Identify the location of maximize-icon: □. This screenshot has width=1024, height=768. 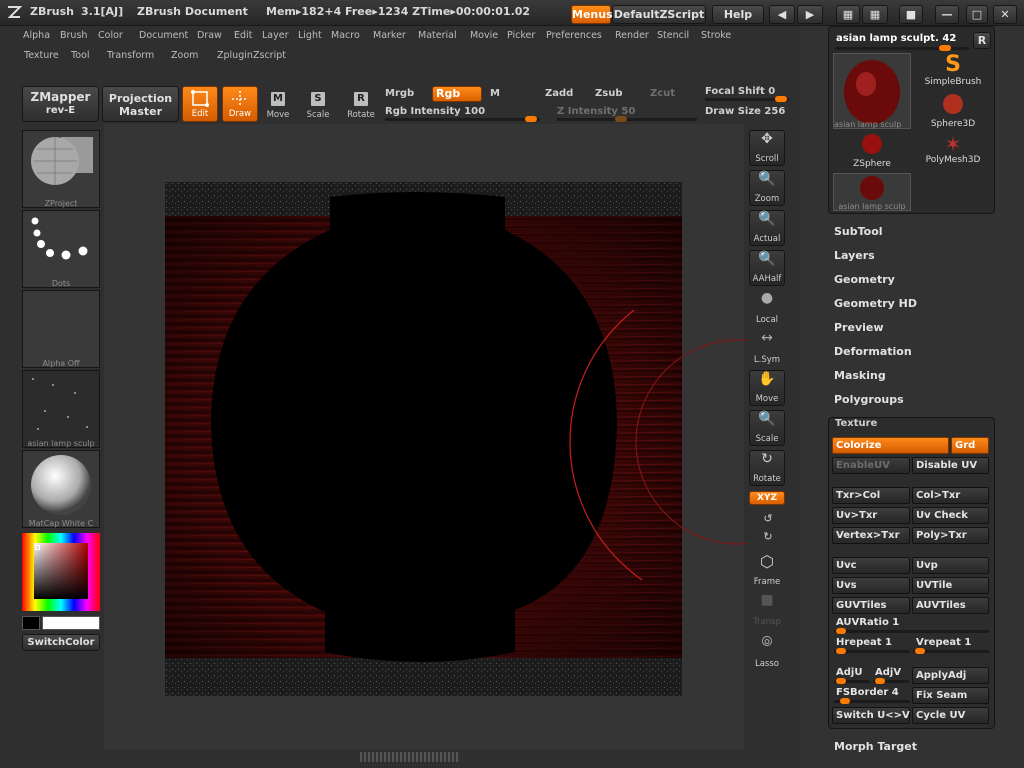
(977, 14).